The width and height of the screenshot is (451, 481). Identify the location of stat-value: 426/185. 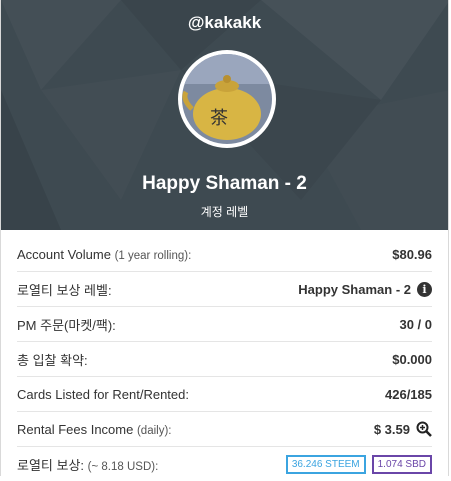
(408, 394).